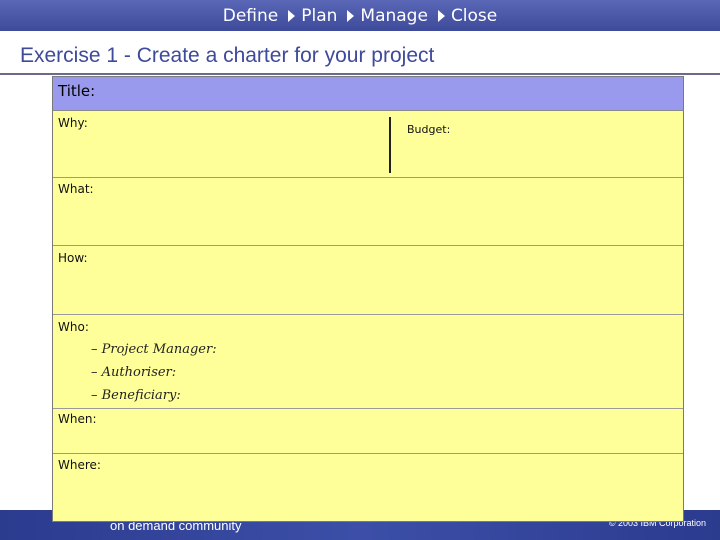  I want to click on who-project-manager: – Project Manager:, so click(154, 349).